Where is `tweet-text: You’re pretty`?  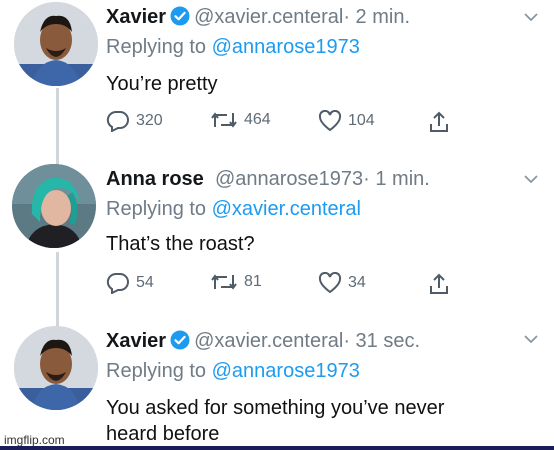 tweet-text: You’re pretty is located at coordinates (162, 84).